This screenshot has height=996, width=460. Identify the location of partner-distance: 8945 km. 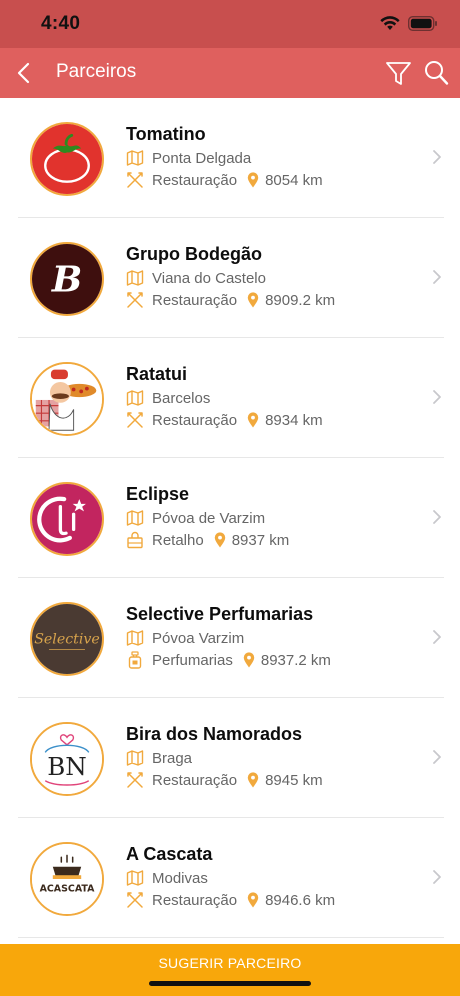
(294, 780).